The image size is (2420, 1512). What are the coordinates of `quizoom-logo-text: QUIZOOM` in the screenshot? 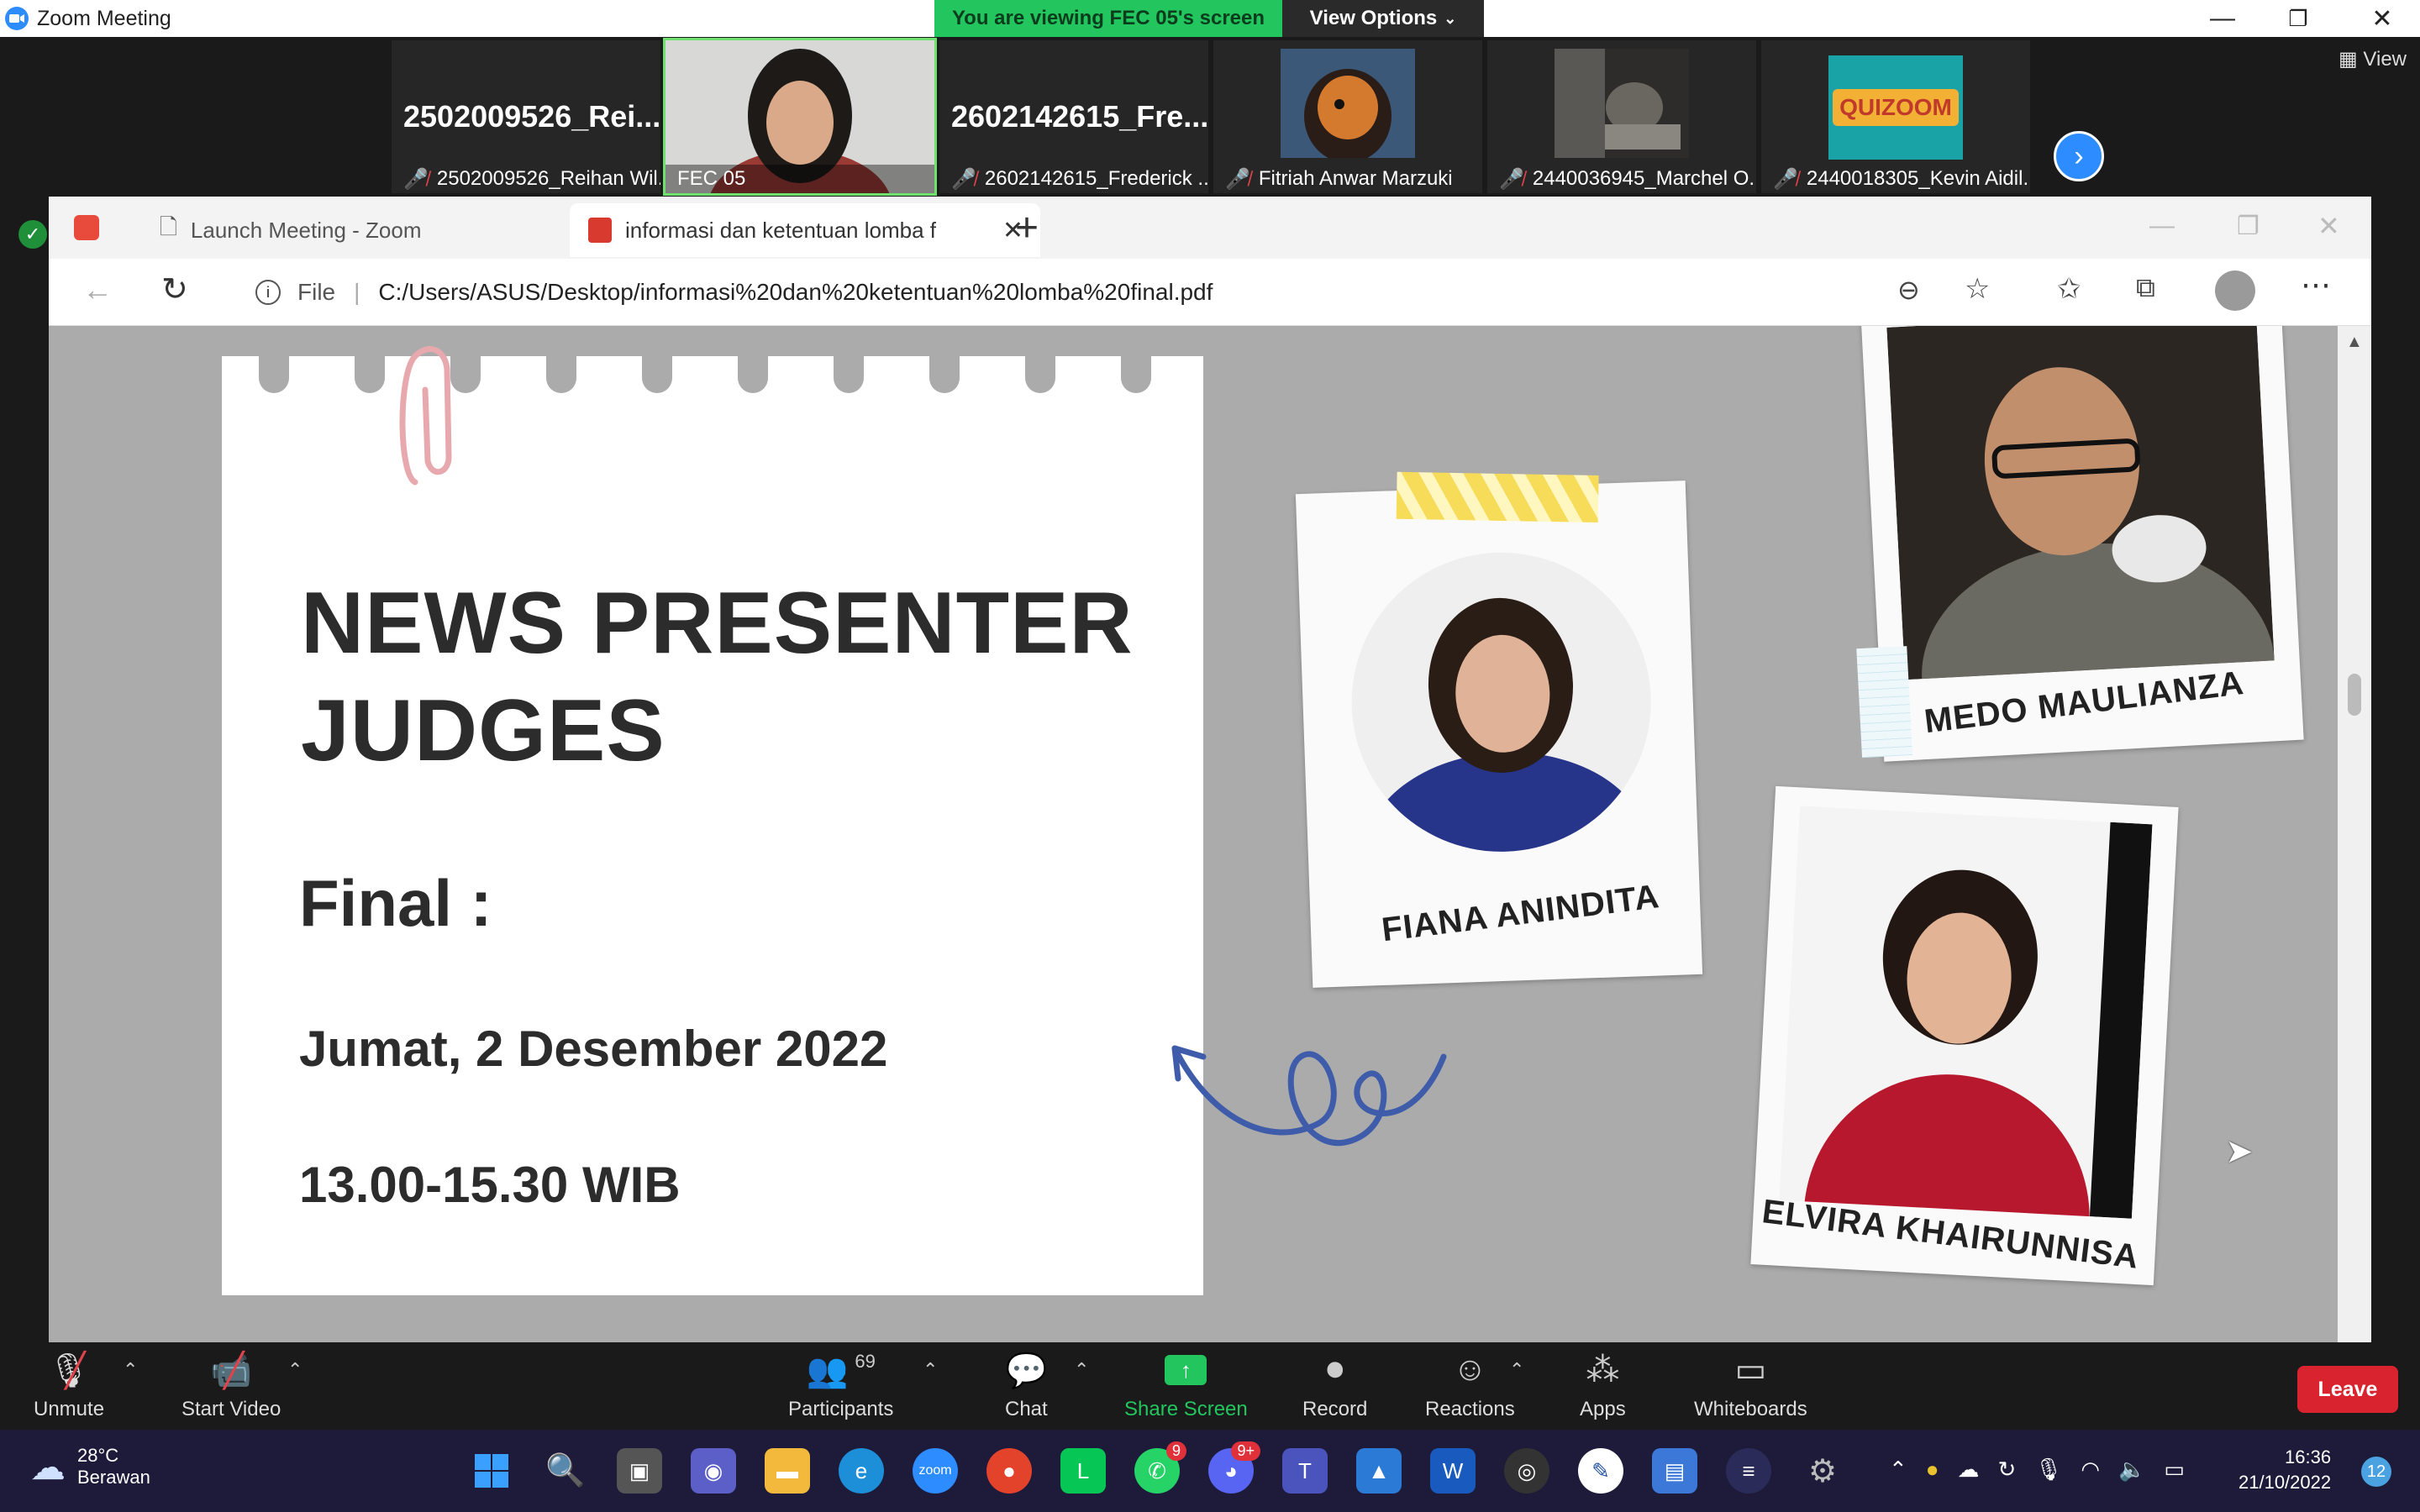 It's located at (1896, 107).